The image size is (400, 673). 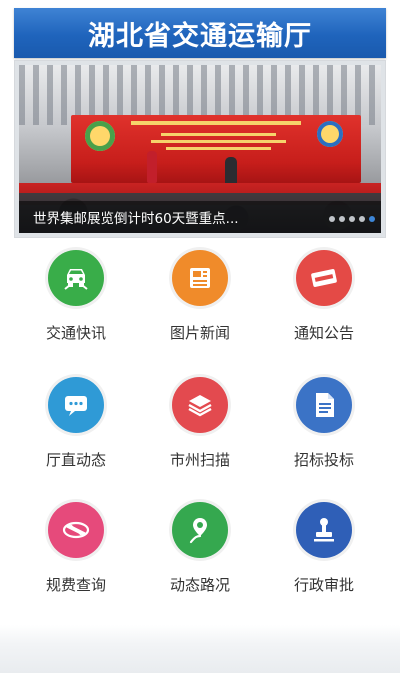 I want to click on menu-item-bidding: 招标投标, so click(x=324, y=434).